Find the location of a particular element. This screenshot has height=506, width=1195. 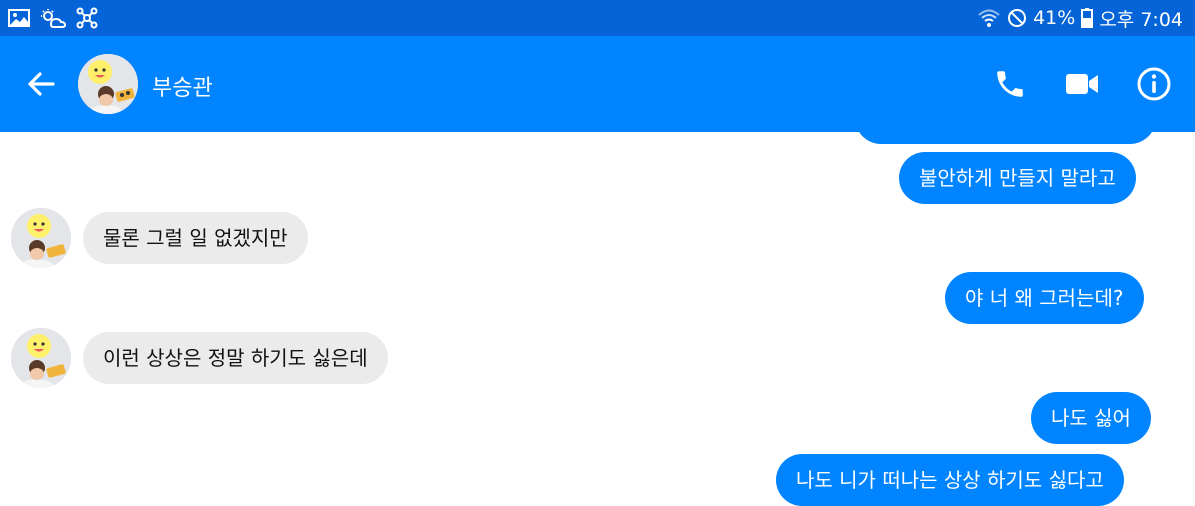

phone-icon is located at coordinates (1010, 84).